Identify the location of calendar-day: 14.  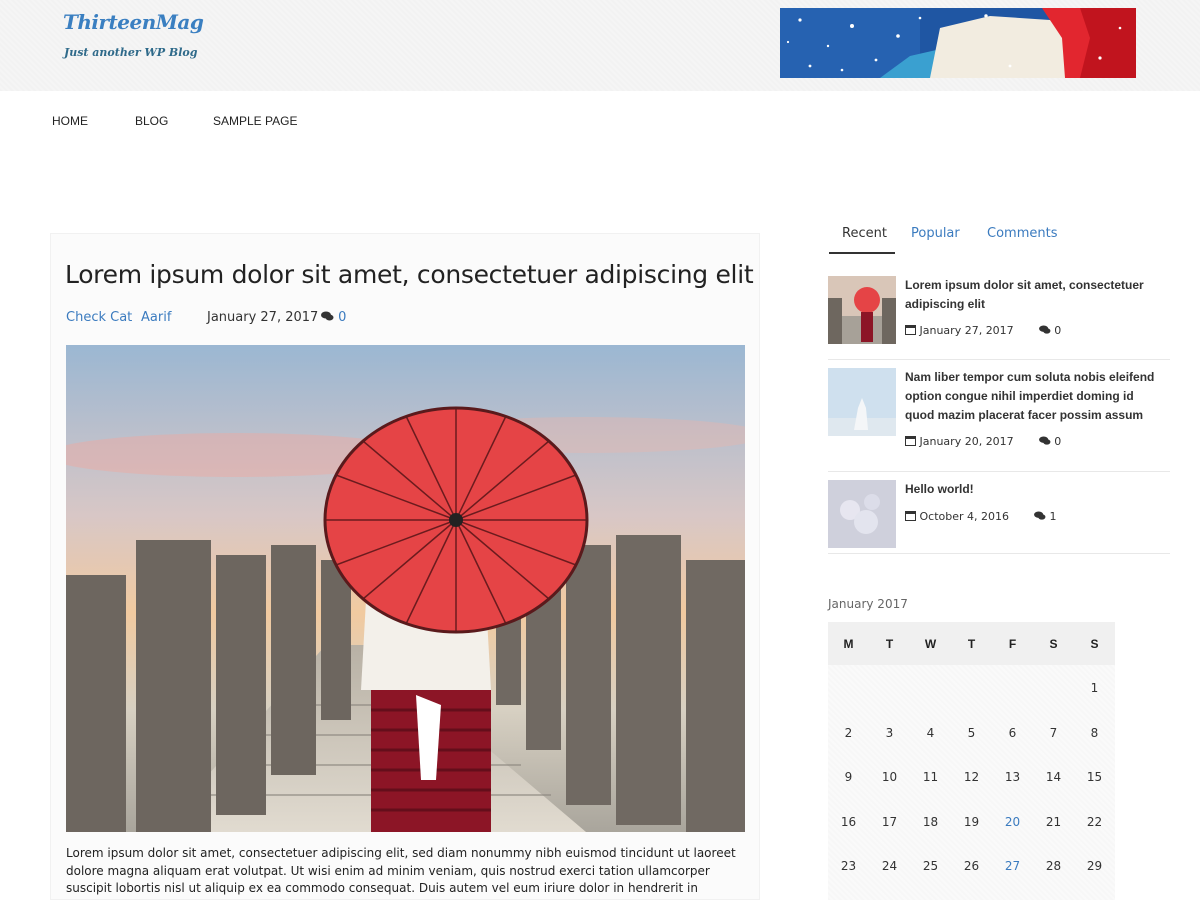
(1053, 777).